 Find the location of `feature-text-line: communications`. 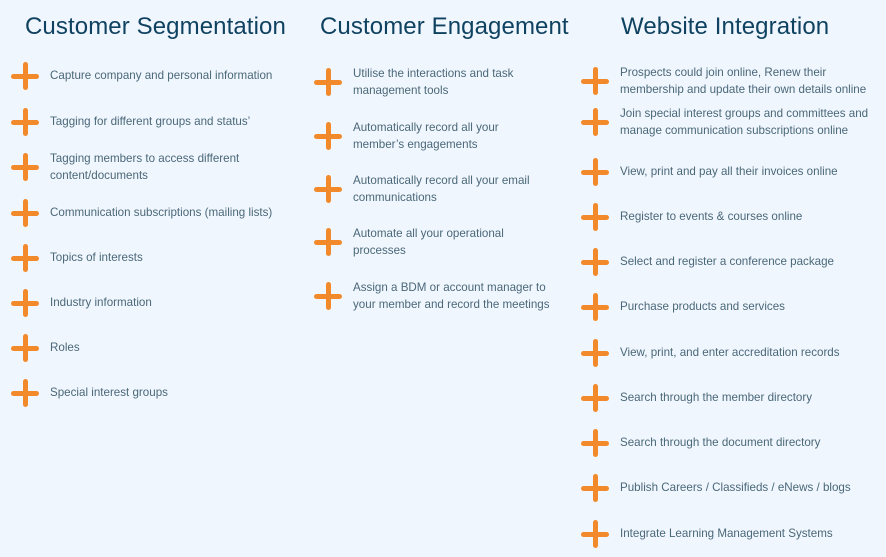

feature-text-line: communications is located at coordinates (395, 197).